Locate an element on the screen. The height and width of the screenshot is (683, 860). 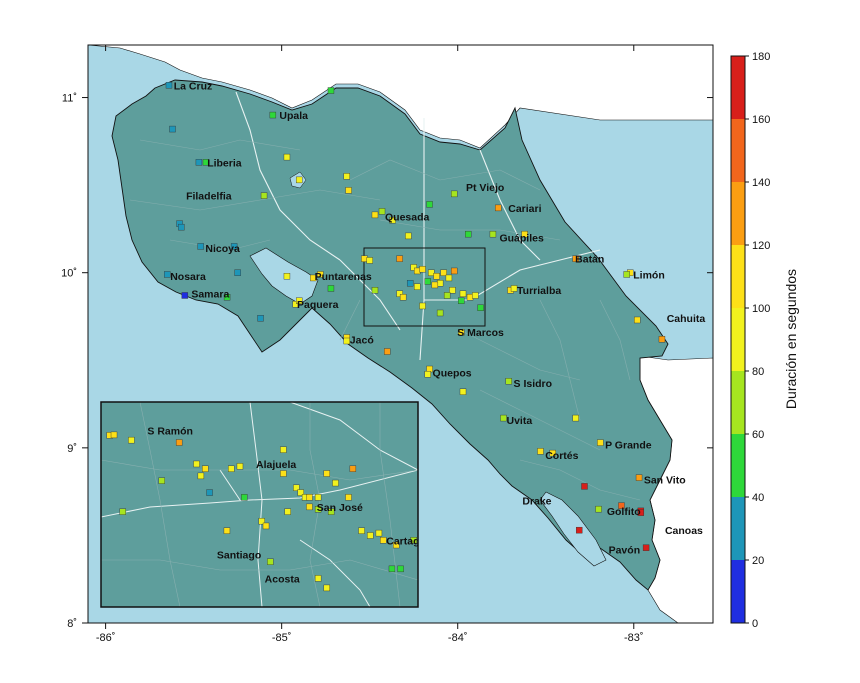
city-label: Pt Viejo is located at coordinates (485, 188).